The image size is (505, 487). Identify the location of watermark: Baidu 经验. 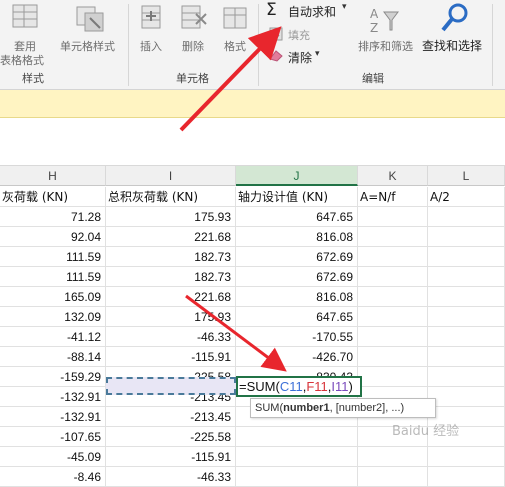
(426, 431).